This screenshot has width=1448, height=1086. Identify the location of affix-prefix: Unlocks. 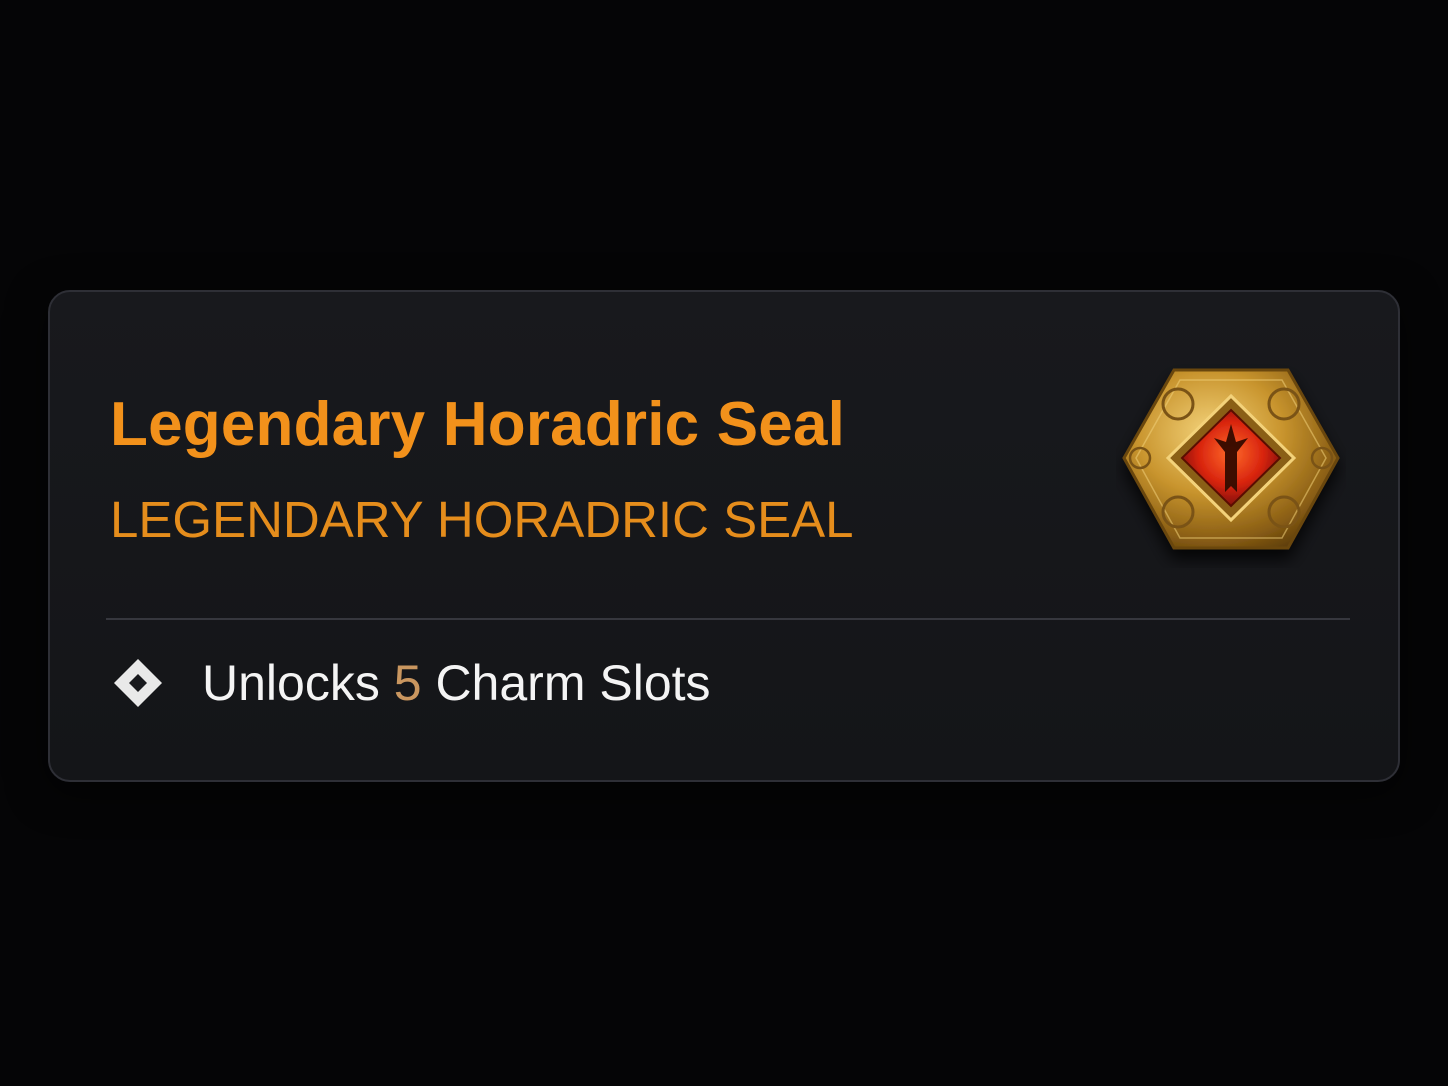
(298, 683).